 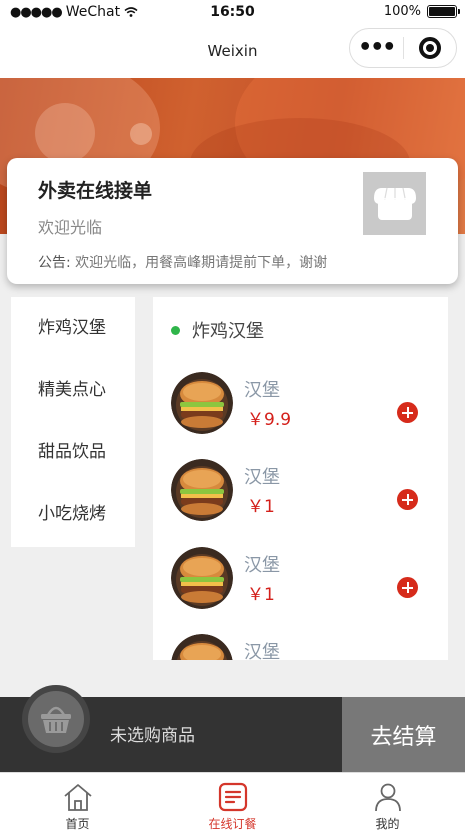 I want to click on cart-status-text: 未选购商品, so click(x=152, y=736).